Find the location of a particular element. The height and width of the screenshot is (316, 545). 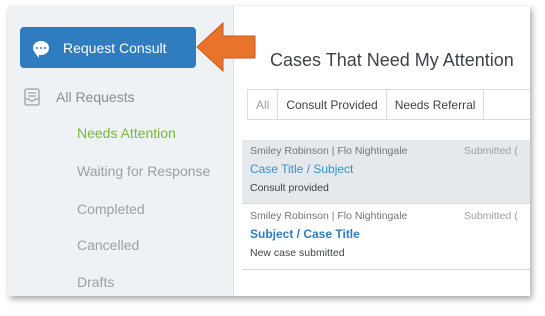

case-status: New case submitted is located at coordinates (297, 253).